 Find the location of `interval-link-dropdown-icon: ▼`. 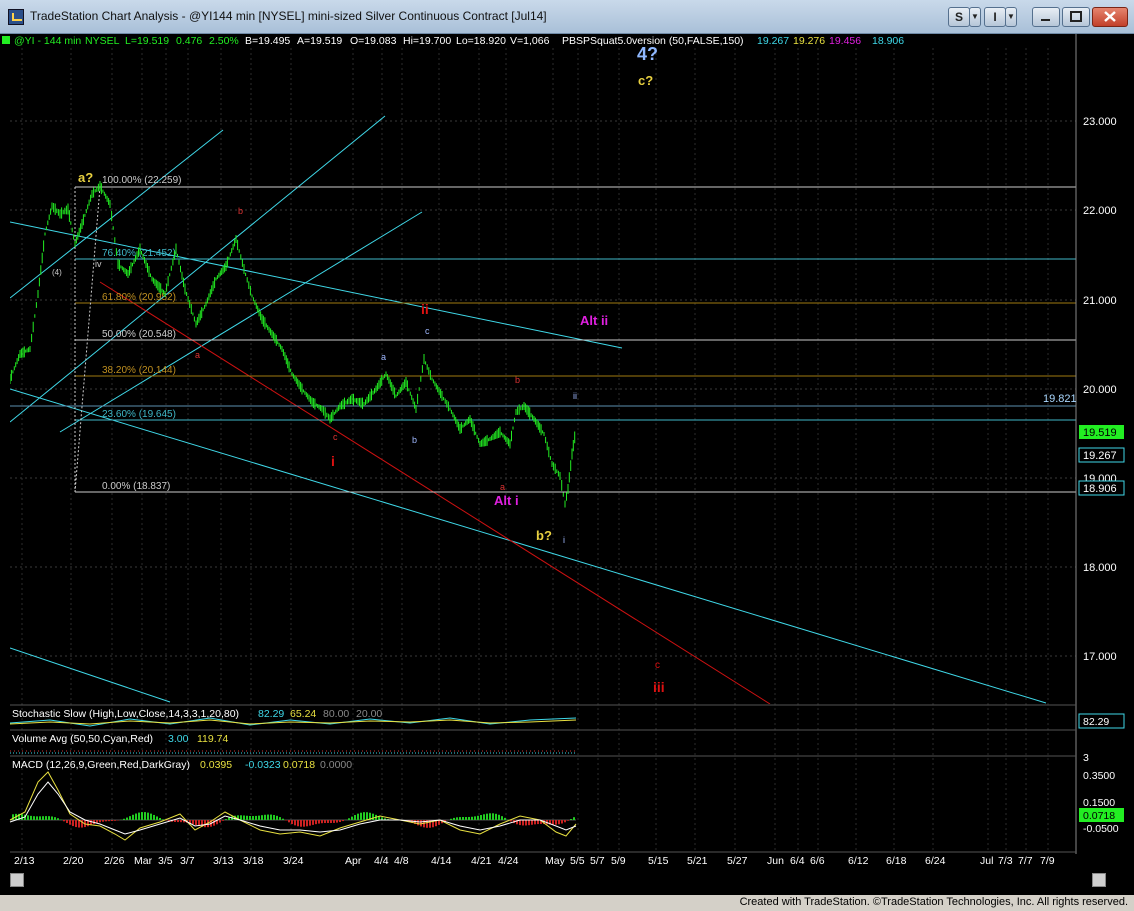

interval-link-dropdown-icon: ▼ is located at coordinates (1011, 17).